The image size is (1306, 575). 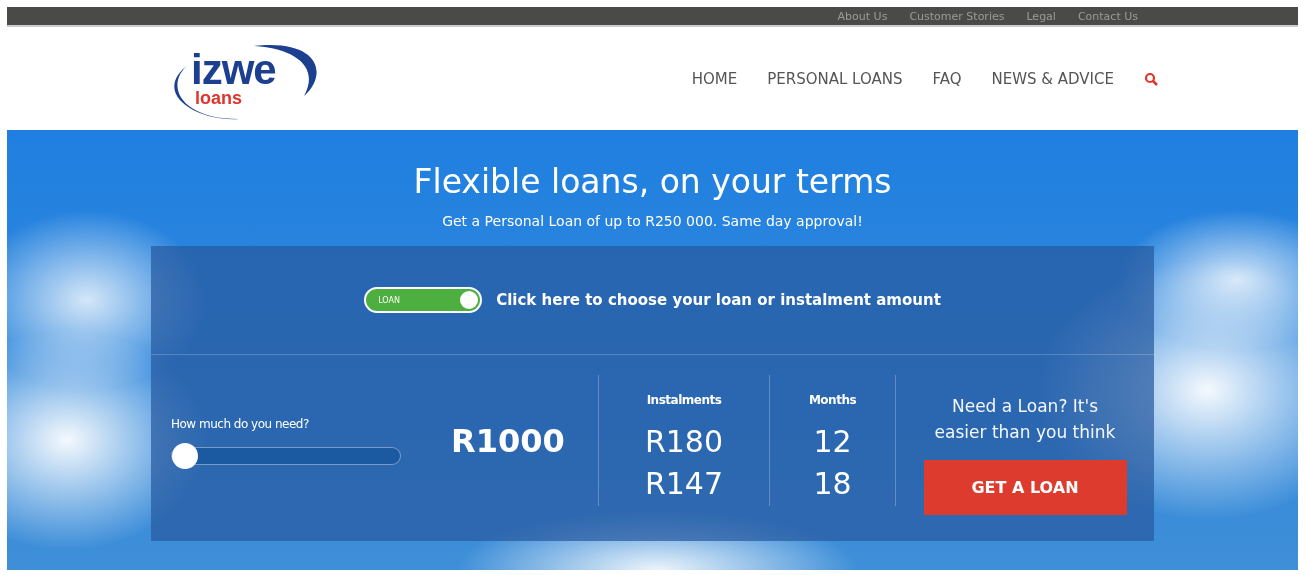 I want to click on hero-subtitle: Get a Personal Loan of up to R250 000. Same day approval!, so click(x=652, y=221).